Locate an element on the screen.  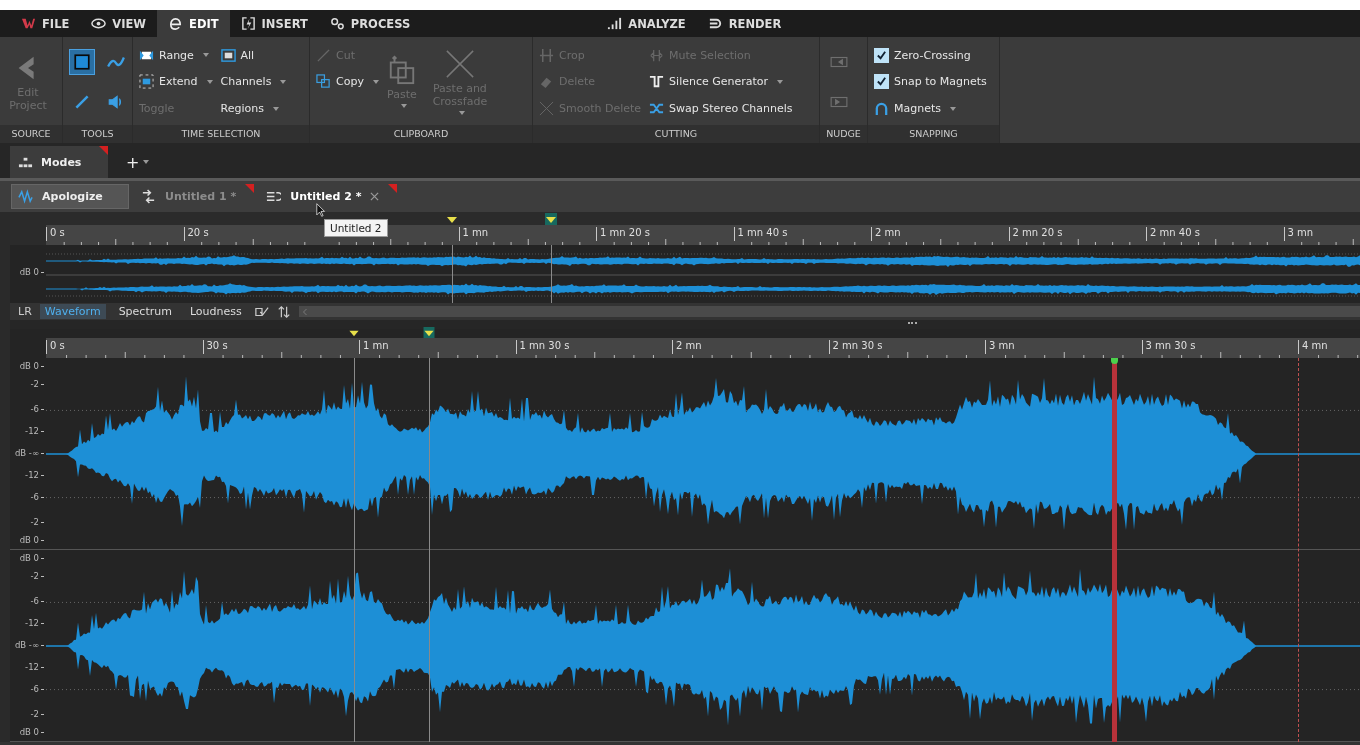
ribbon-button: Magnets is located at coordinates (930, 108).